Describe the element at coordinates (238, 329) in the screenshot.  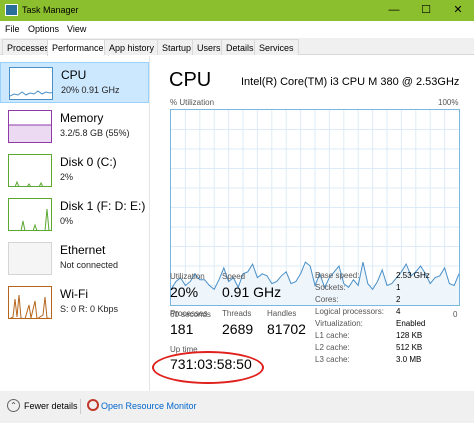
I see `threads-value: 2689` at that location.